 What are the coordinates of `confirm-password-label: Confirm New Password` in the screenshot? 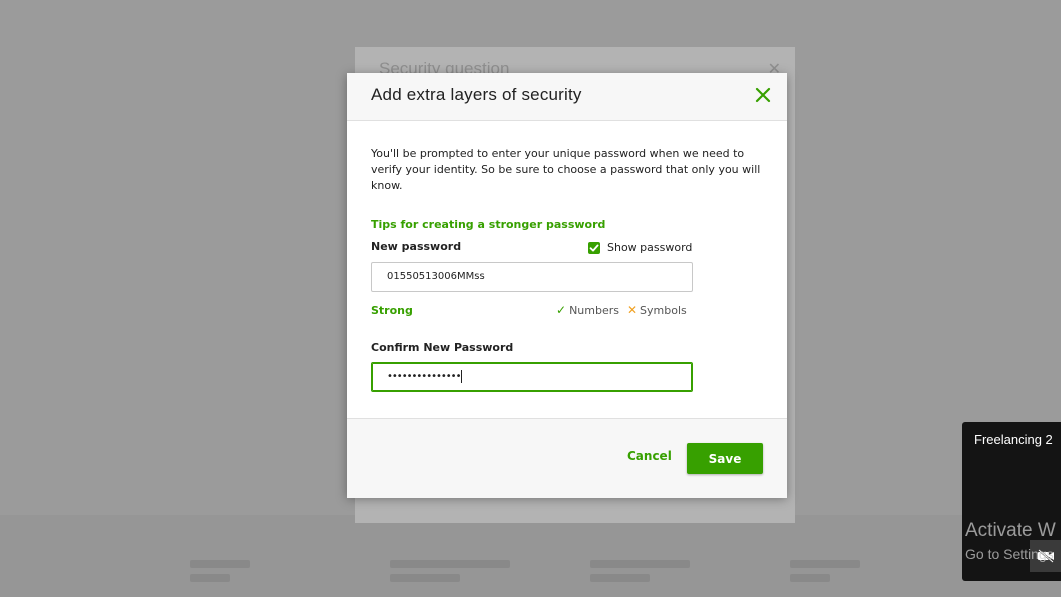 It's located at (442, 347).